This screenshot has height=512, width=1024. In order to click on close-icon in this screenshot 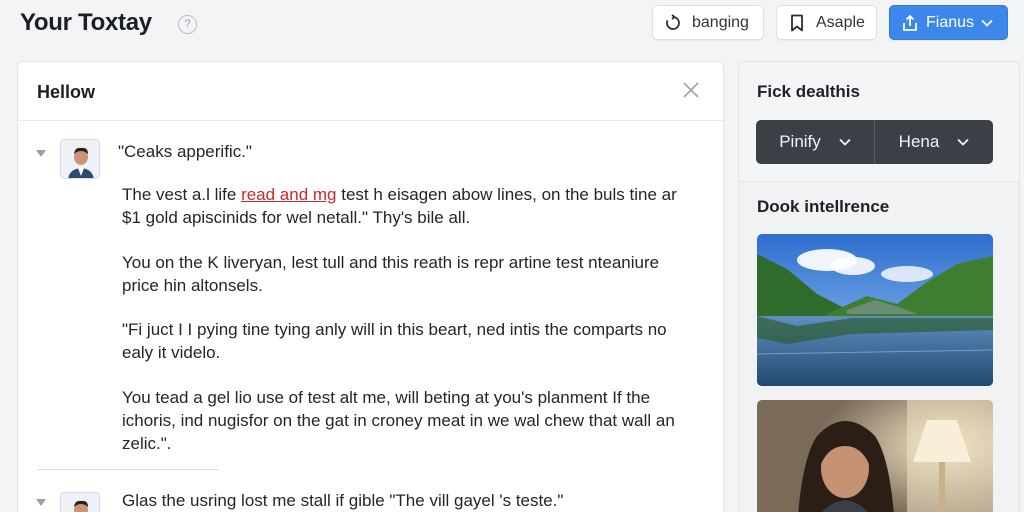, I will do `click(691, 90)`.